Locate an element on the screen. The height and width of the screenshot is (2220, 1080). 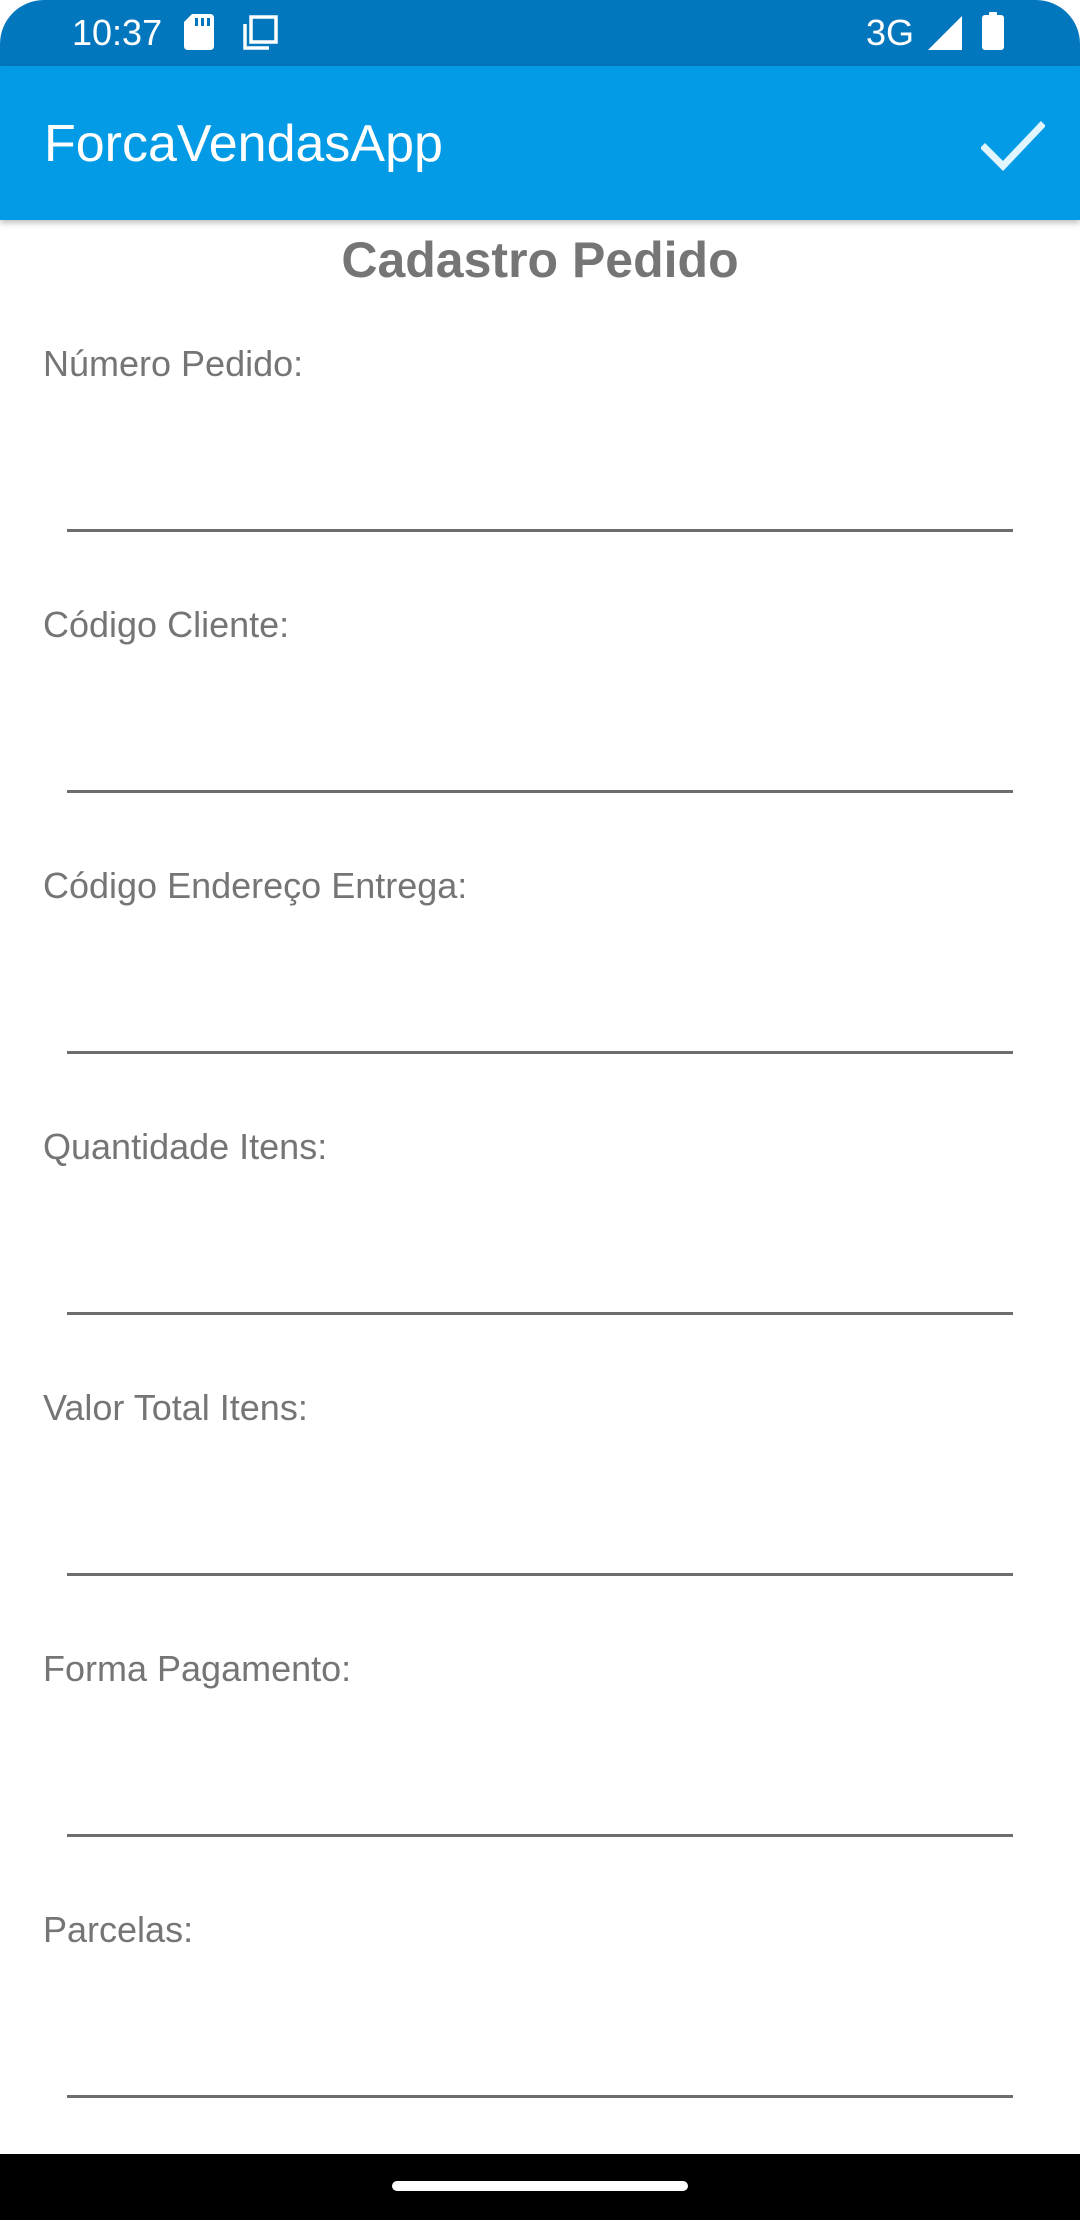
signal-icon is located at coordinates (945, 33).